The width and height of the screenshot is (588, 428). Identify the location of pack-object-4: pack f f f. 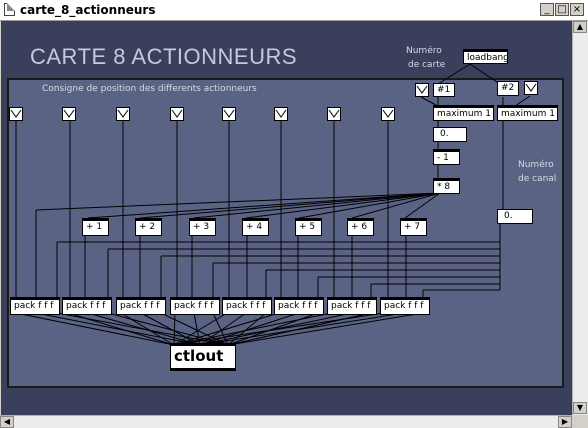
(195, 306).